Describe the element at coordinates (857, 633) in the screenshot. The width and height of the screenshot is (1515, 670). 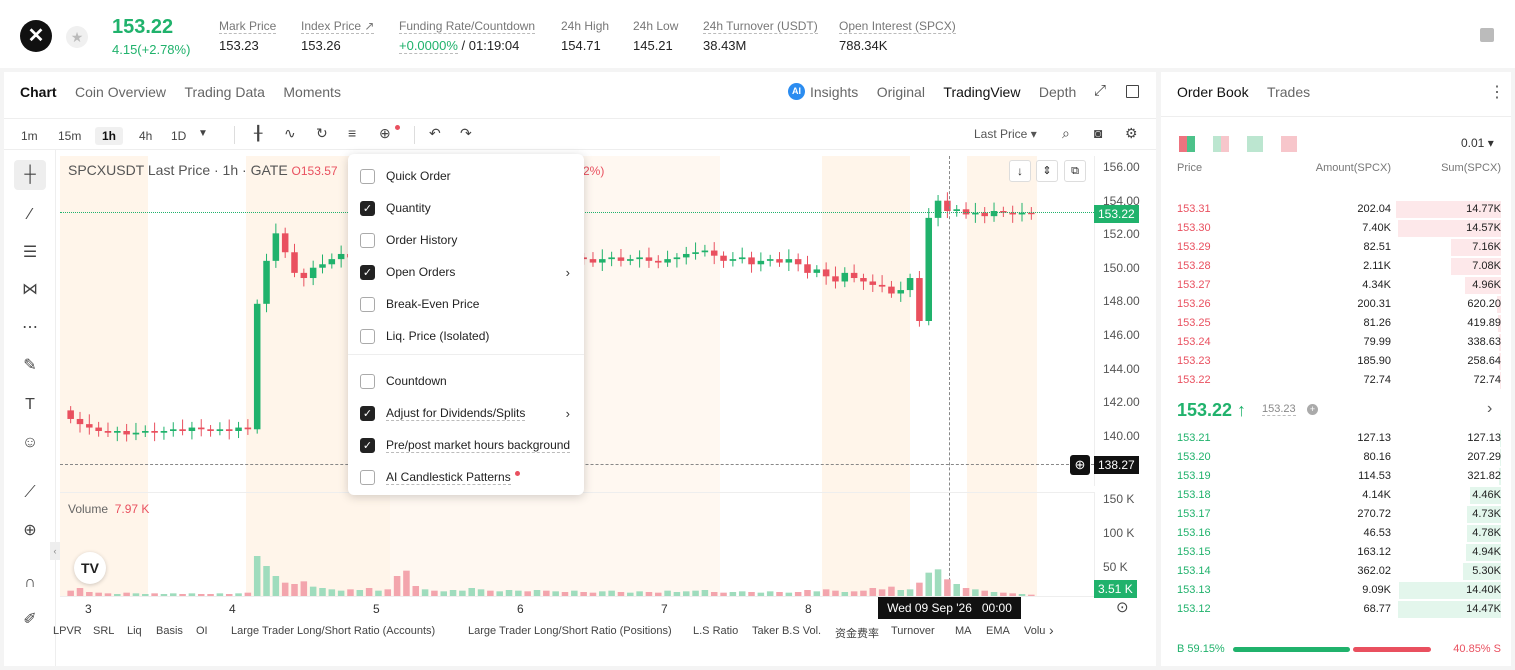
I see `indicator-9: 资金费率` at that location.